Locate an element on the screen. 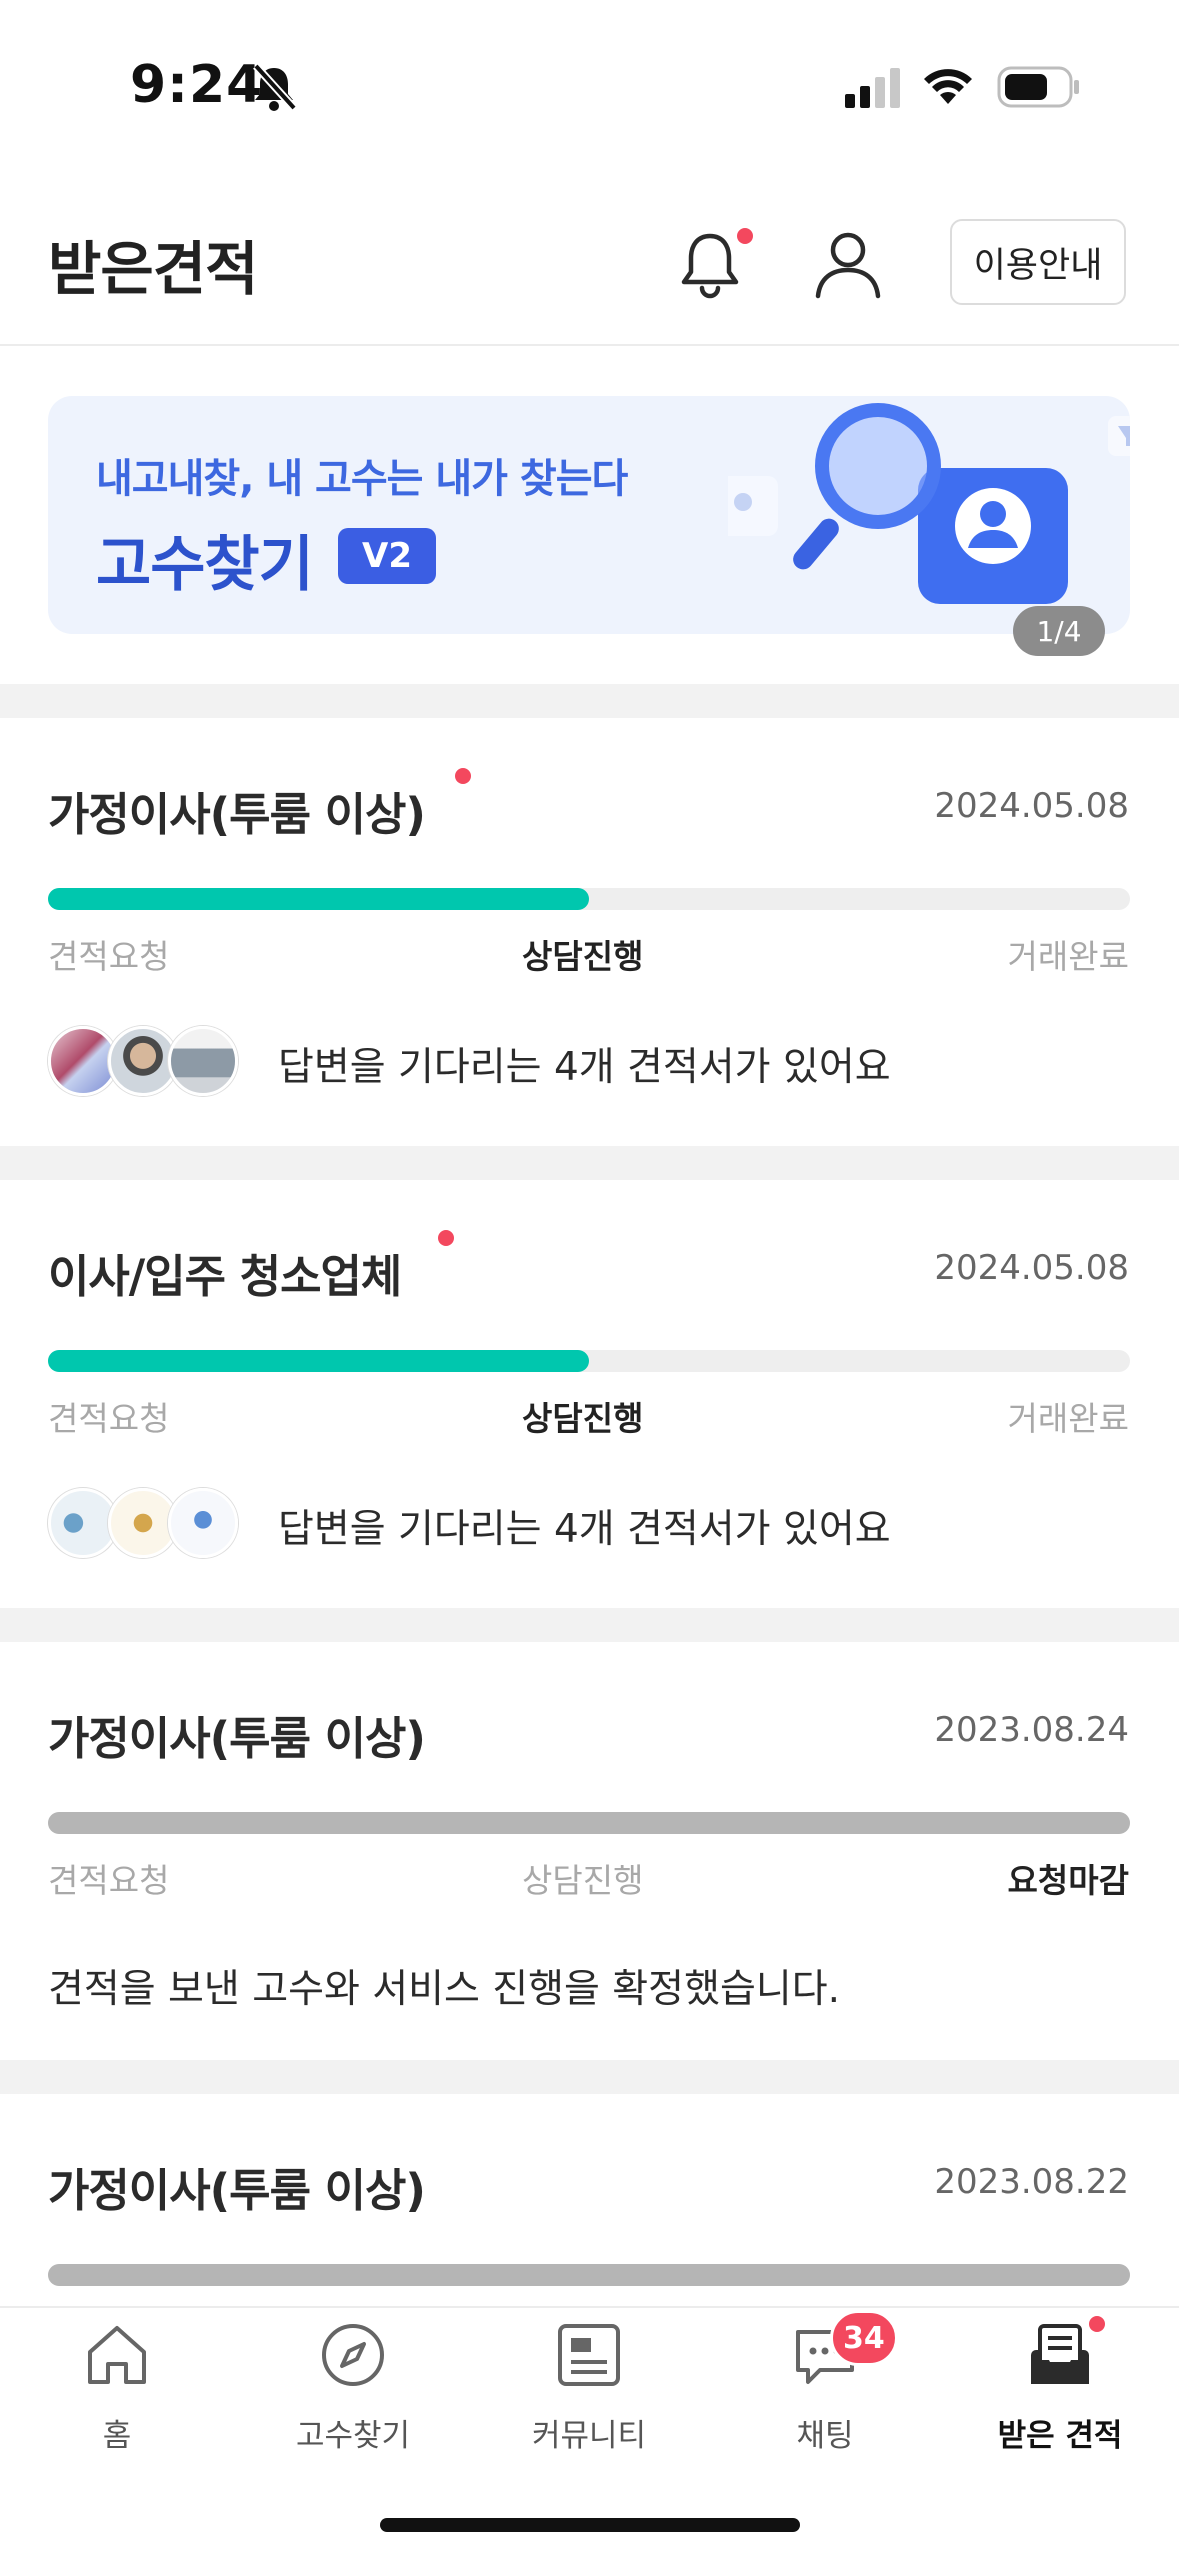 This screenshot has height=2558, width=1179. tab-label: 채팅 is located at coordinates (825, 2436).